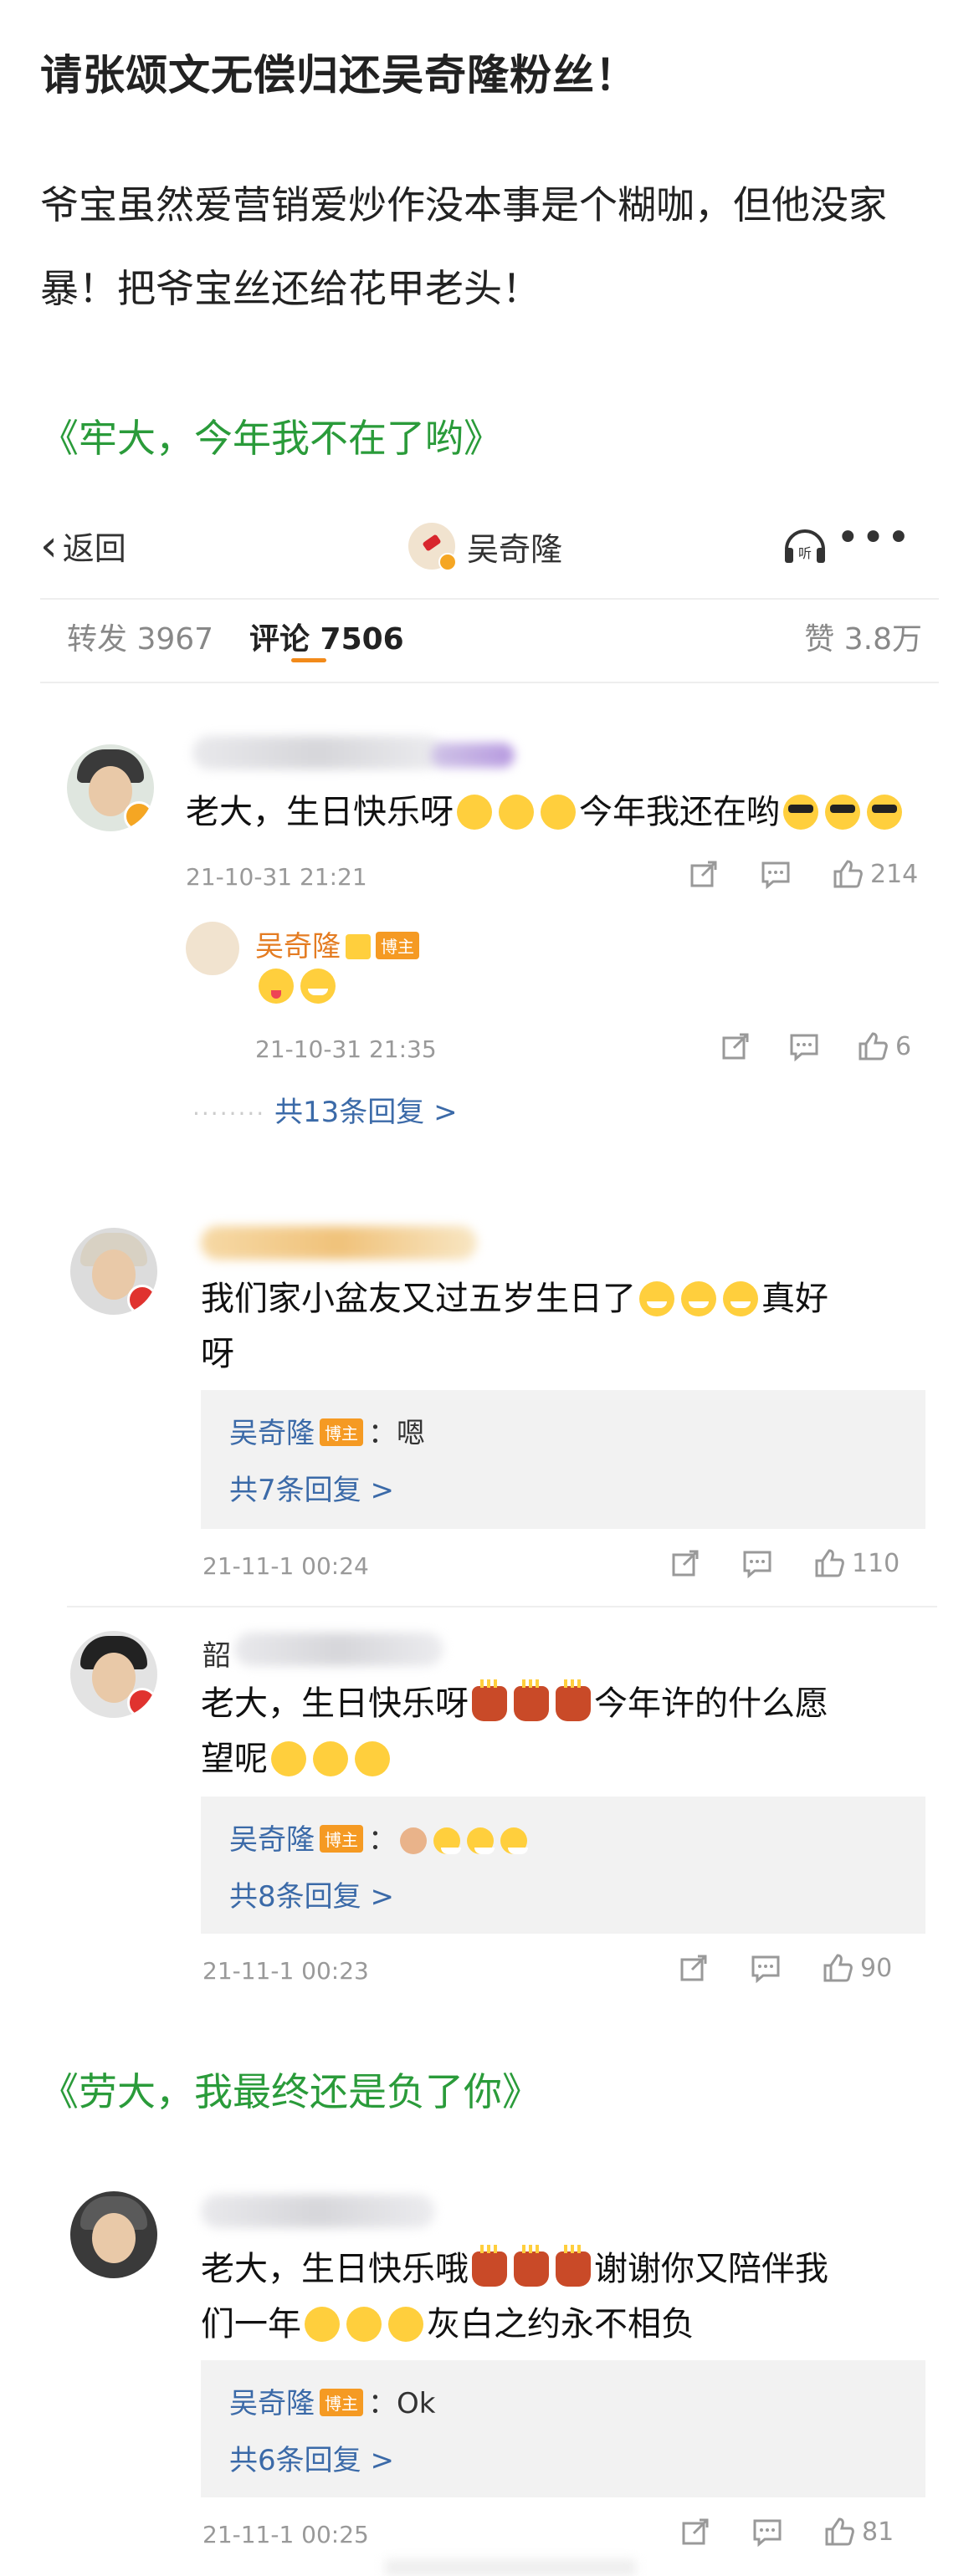  I want to click on comment-time: 21-11-1 00:25, so click(285, 2534).